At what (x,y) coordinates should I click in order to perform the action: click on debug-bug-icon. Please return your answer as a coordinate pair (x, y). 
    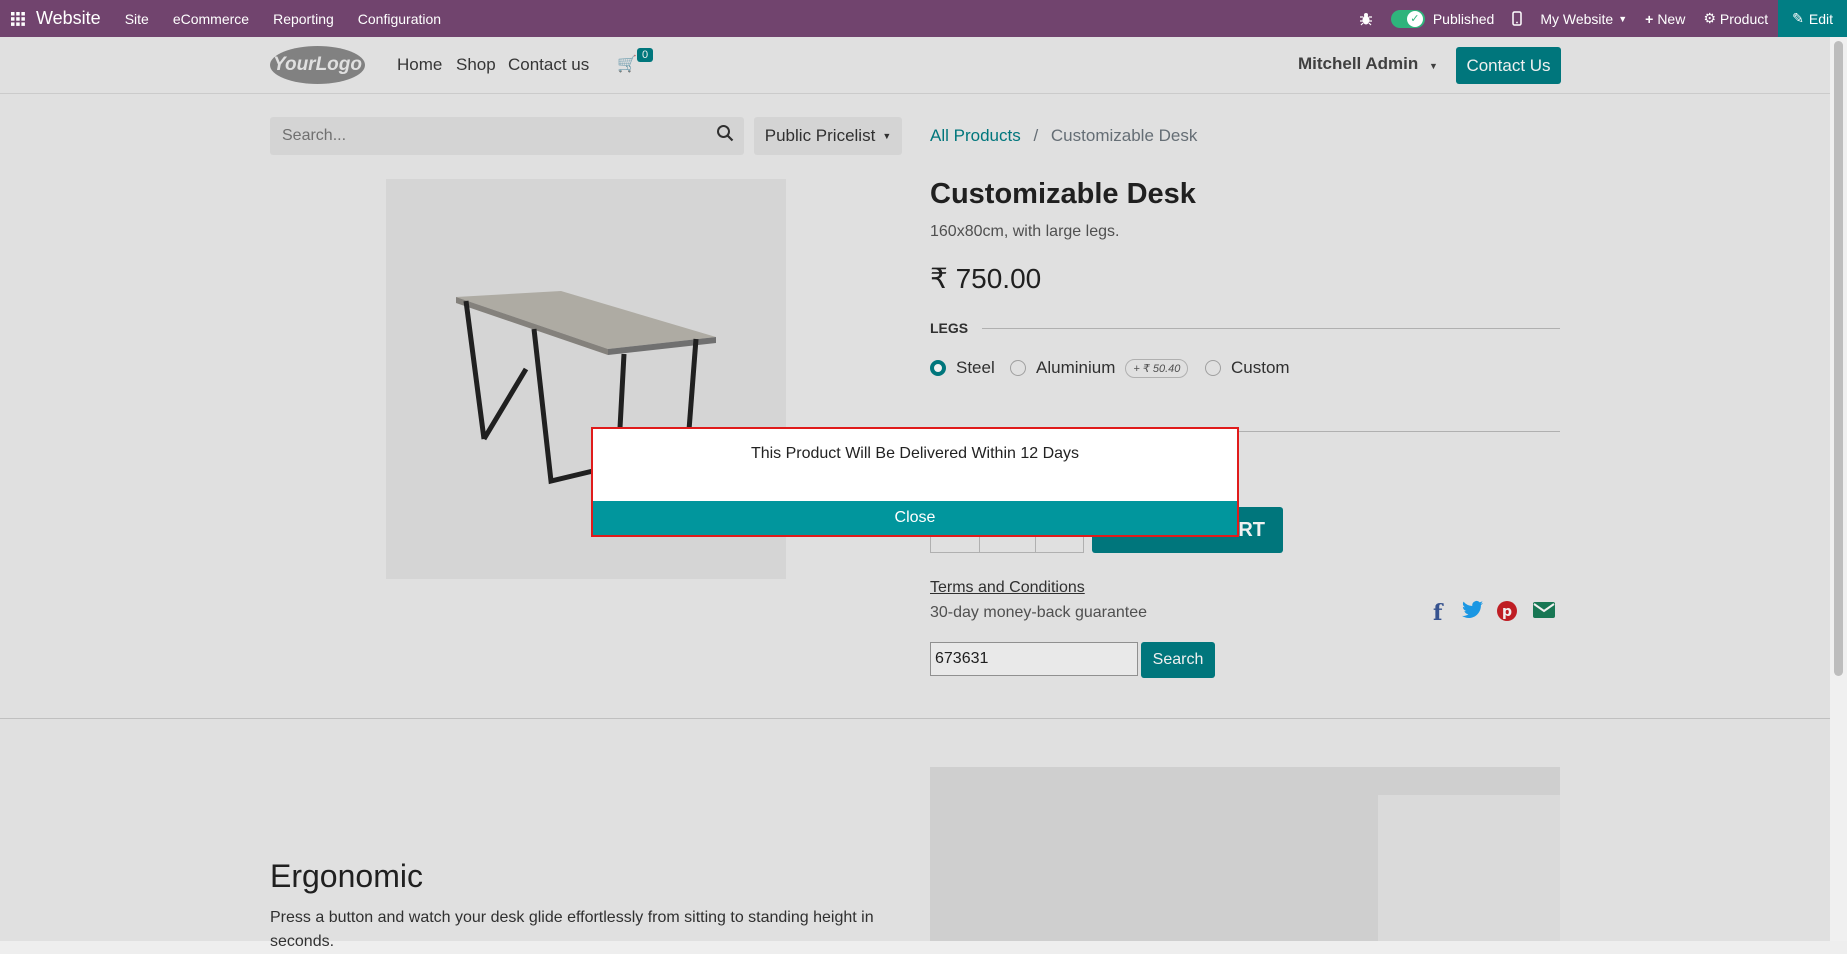
    Looking at the image, I should click on (1366, 19).